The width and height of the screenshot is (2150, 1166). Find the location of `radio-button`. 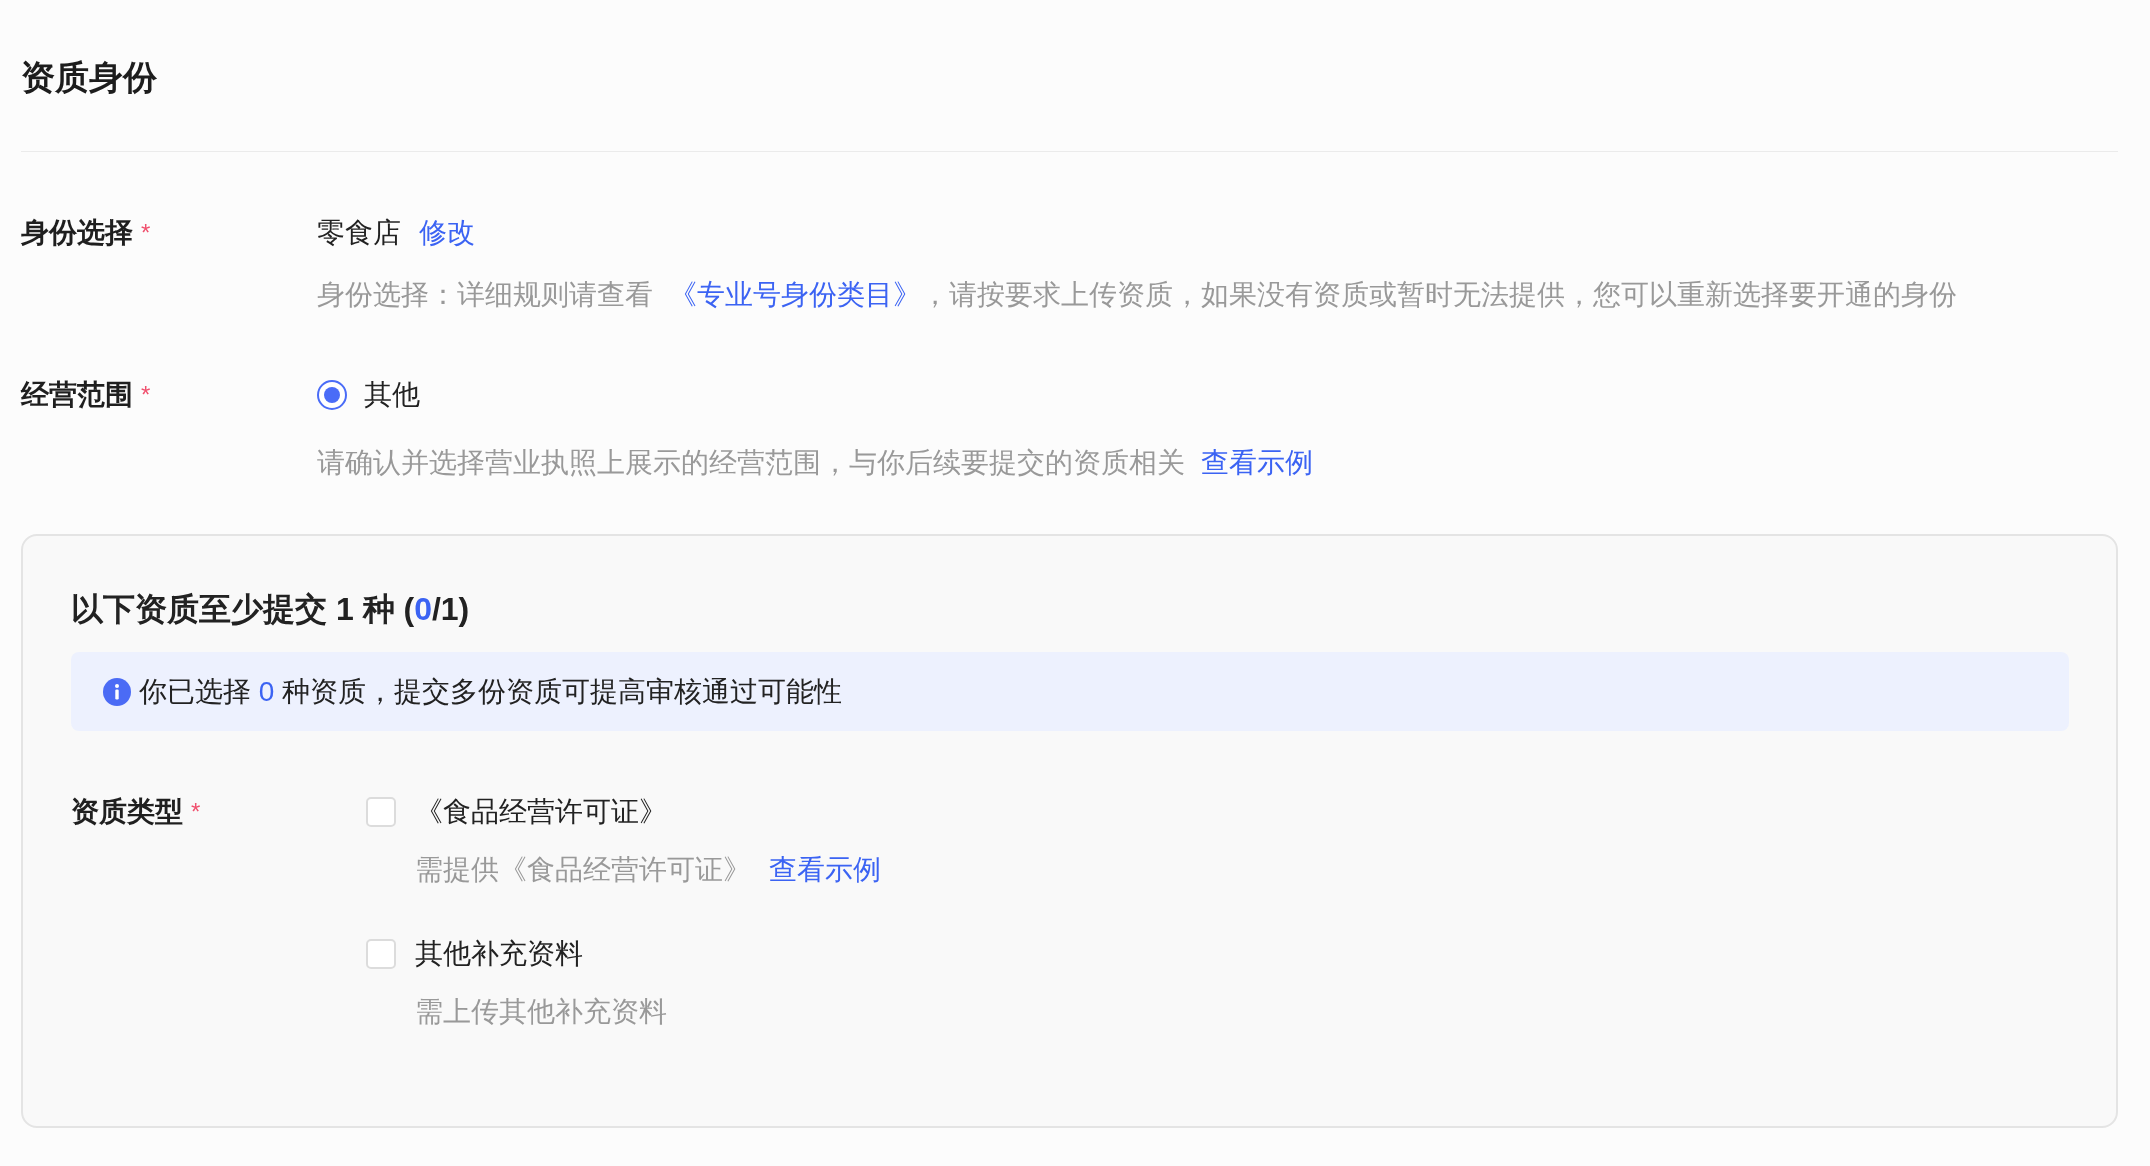

radio-button is located at coordinates (332, 395).